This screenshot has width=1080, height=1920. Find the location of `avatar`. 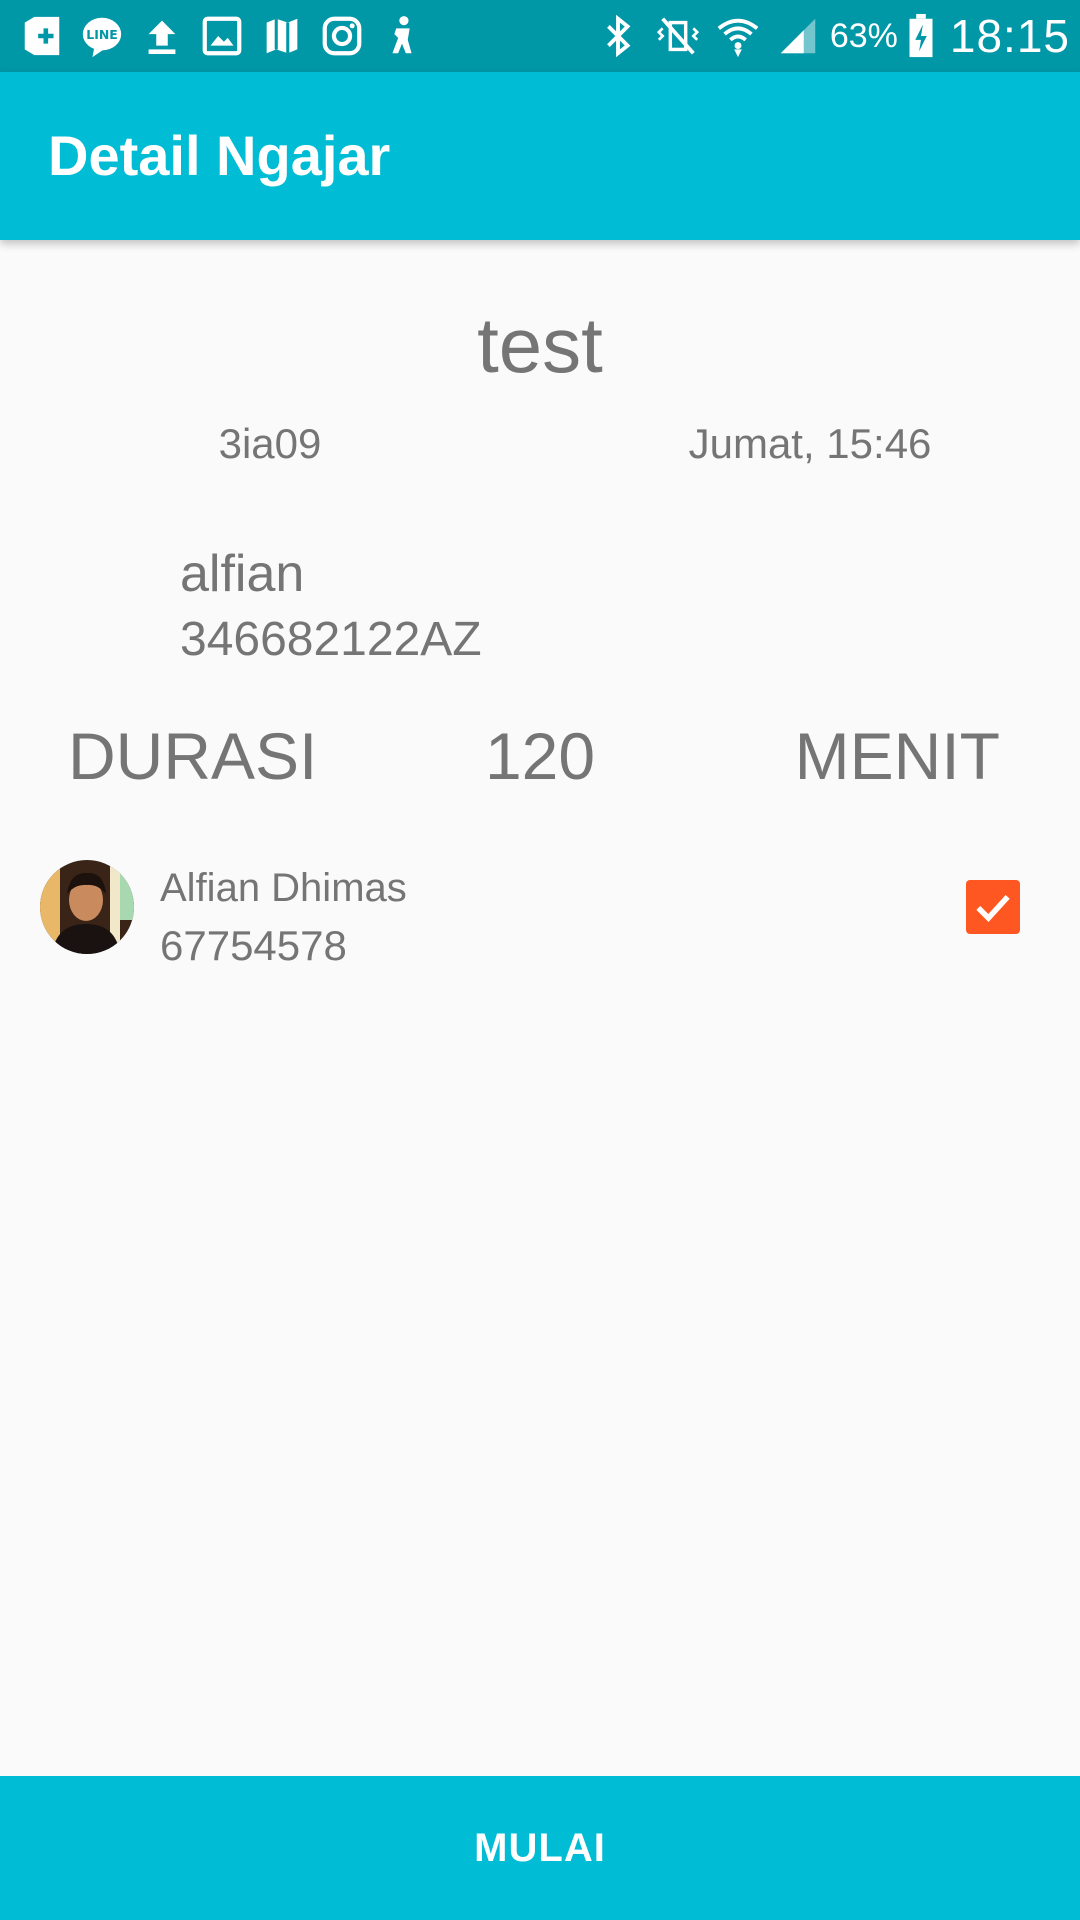

avatar is located at coordinates (87, 907).